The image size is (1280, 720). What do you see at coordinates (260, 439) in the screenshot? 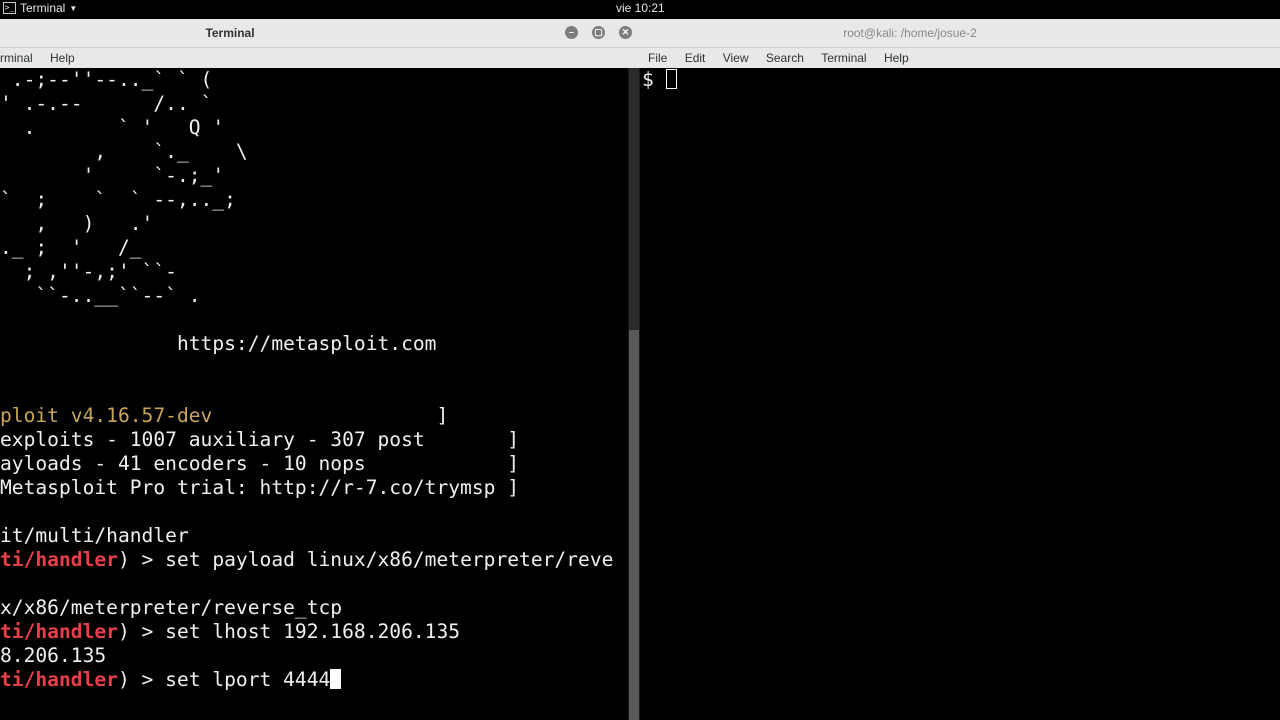
I see `banner-exploits: exploits - 1007 auxiliary - 307 post ]` at bounding box center [260, 439].